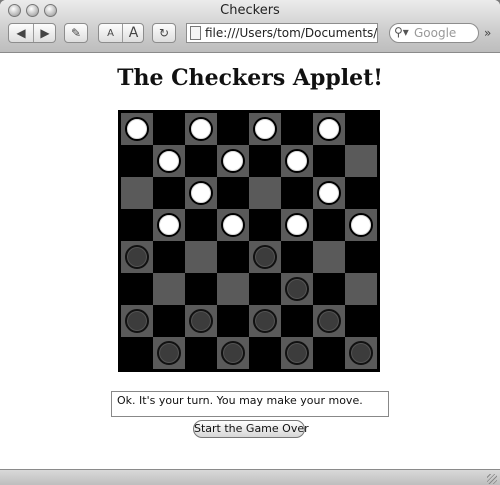  I want to click on text-size-control: A A, so click(121, 33).